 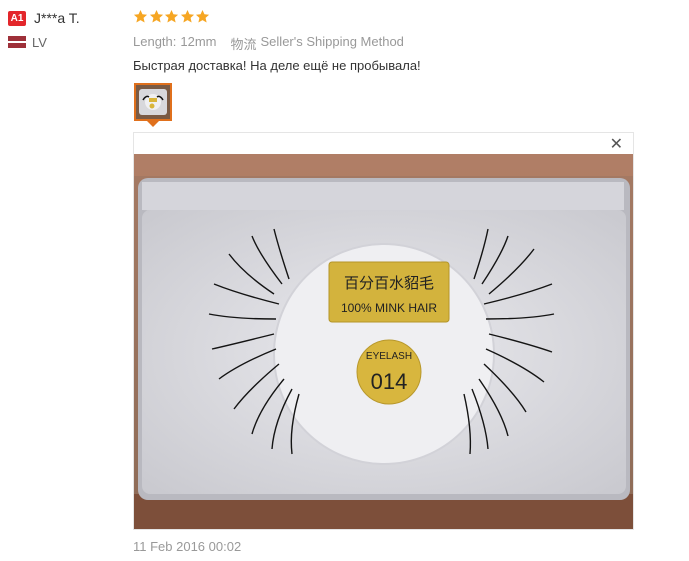 What do you see at coordinates (68, 30) in the screenshot?
I see `reviewer-info: A1 J***a T. LV` at bounding box center [68, 30].